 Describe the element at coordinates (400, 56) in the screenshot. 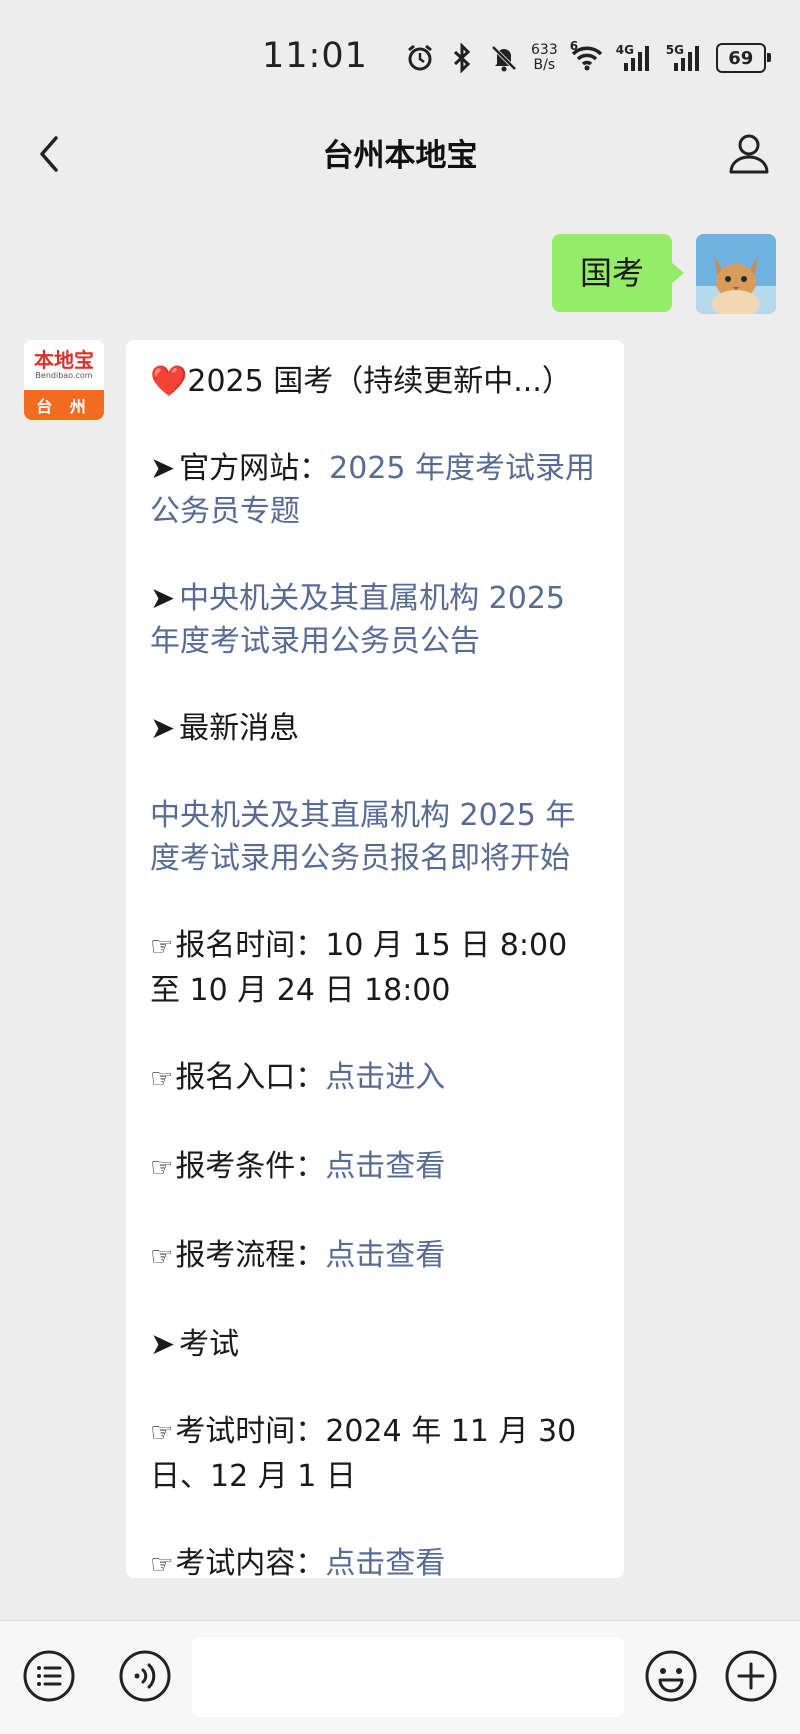

I see `status-bar: 11:01 633 B/s 6 4G 5G 69` at that location.